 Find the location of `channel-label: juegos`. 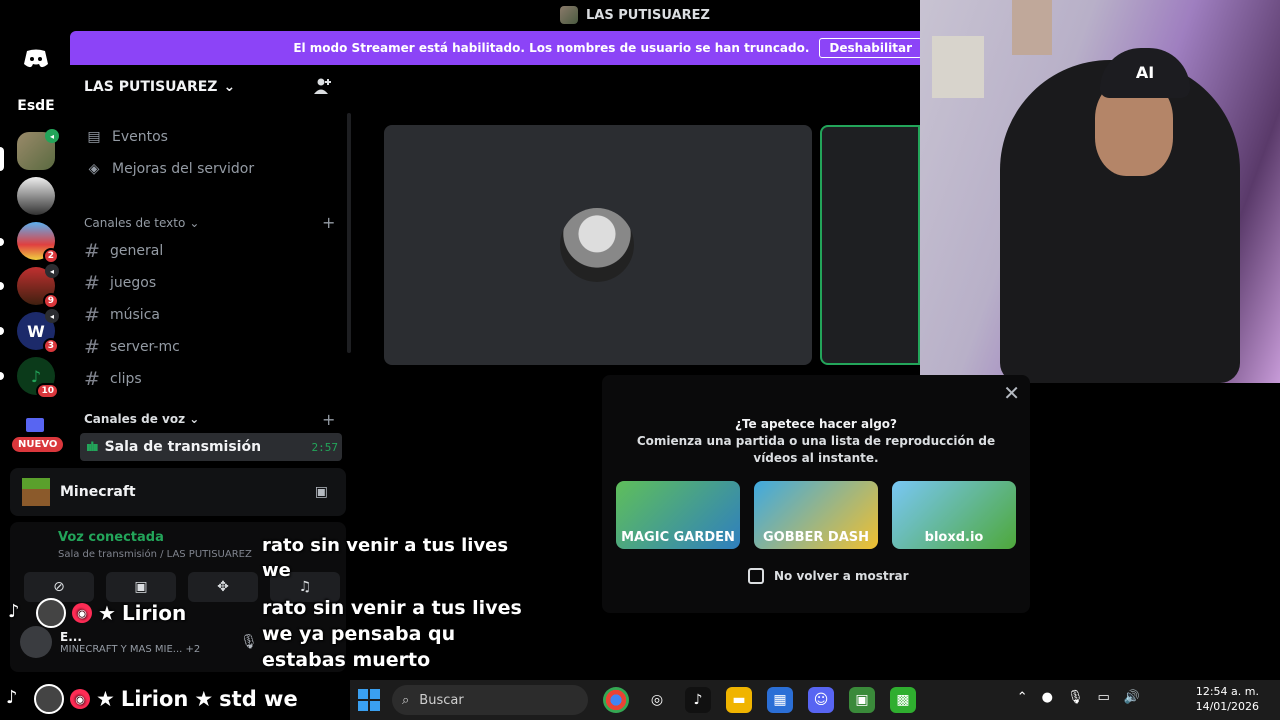

channel-label: juegos is located at coordinates (133, 283).